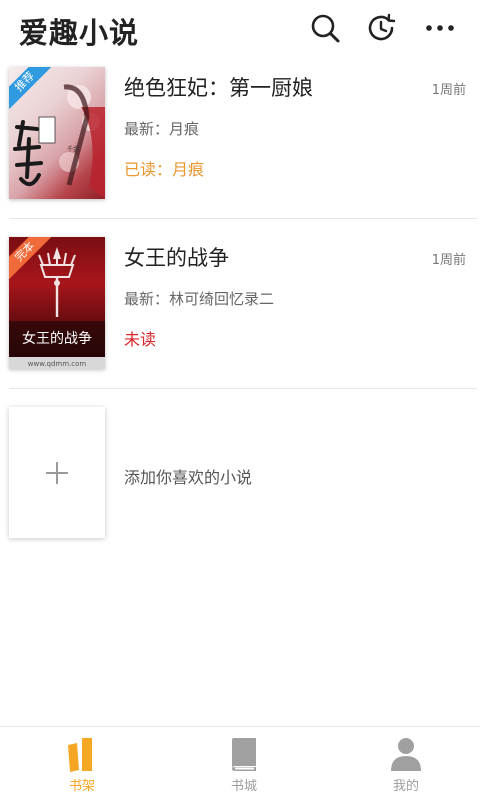 Image resolution: width=480 pixels, height=800 pixels. What do you see at coordinates (57, 364) in the screenshot?
I see `cover-url: www.qdmm.com` at bounding box center [57, 364].